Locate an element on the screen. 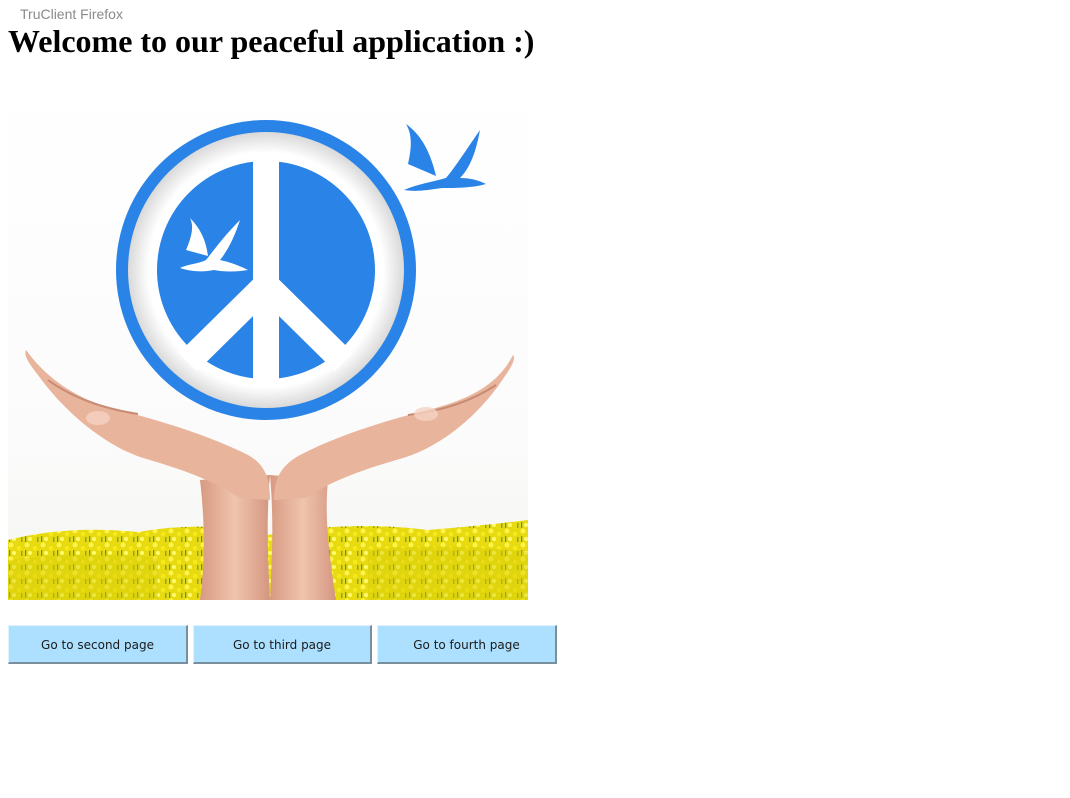 This screenshot has width=1070, height=798. page-title: Welcome to our peaceful application :) is located at coordinates (271, 41).